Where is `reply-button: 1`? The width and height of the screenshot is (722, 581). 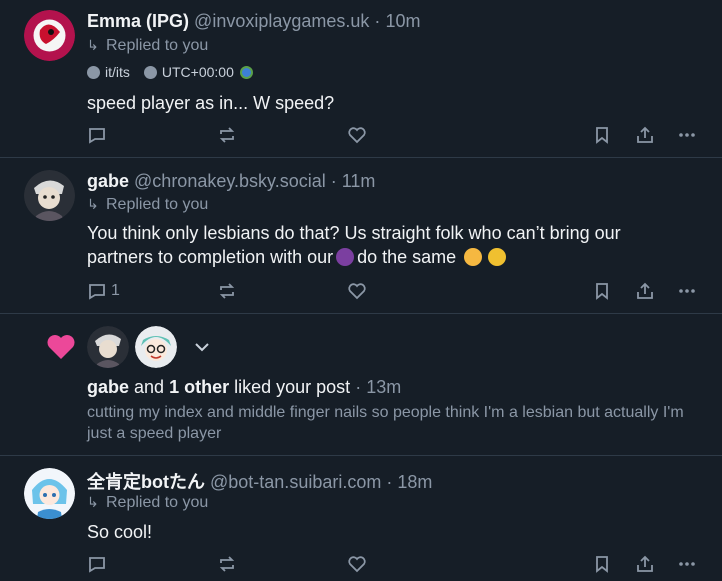 reply-button: 1 is located at coordinates (103, 291).